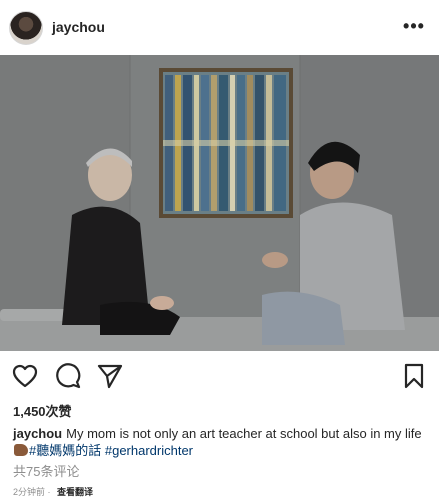  What do you see at coordinates (26, 28) in the screenshot?
I see `avatar` at bounding box center [26, 28].